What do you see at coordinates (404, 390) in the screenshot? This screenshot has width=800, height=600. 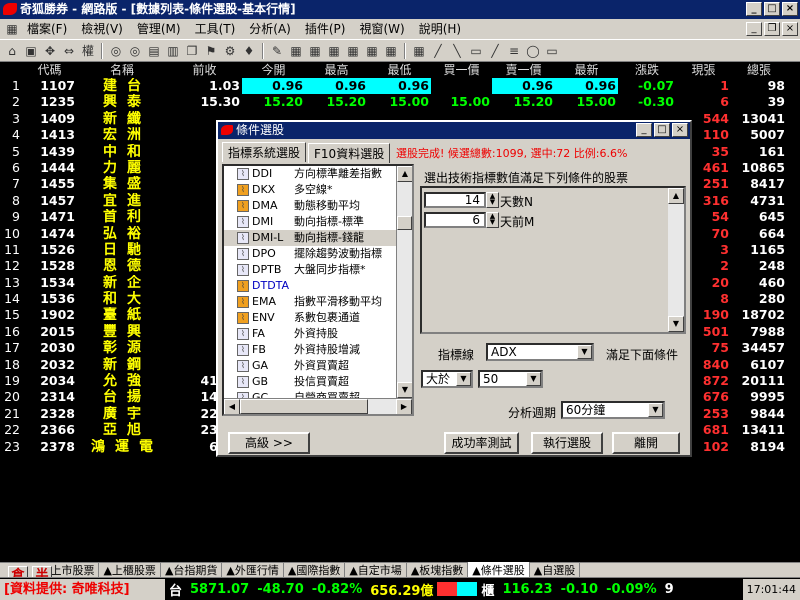 I see `scroll-down-icon: ▼` at bounding box center [404, 390].